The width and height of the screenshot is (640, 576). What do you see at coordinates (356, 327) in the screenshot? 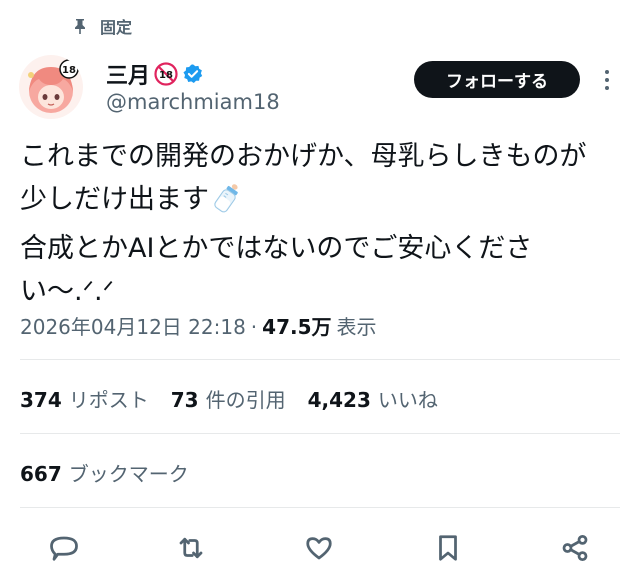
I see `view-label: 表示` at bounding box center [356, 327].